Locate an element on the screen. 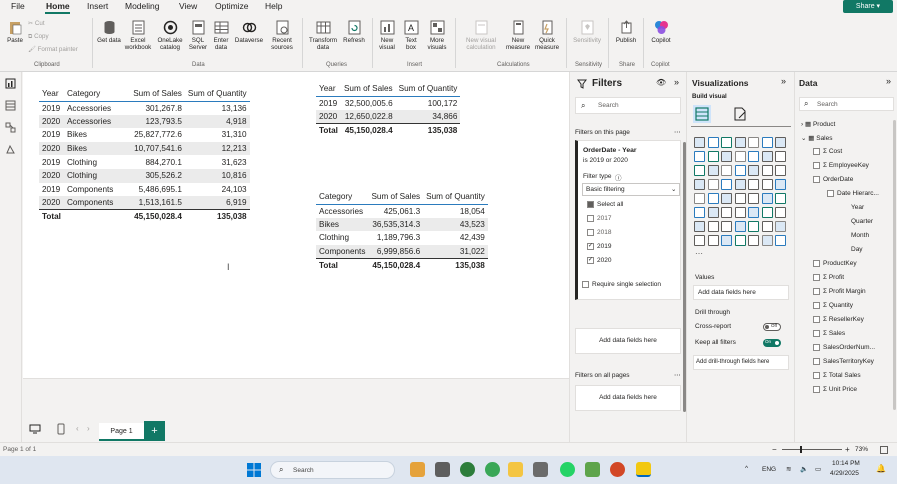  new-visual-calculation-button: New visual calculation is located at coordinates (481, 35).